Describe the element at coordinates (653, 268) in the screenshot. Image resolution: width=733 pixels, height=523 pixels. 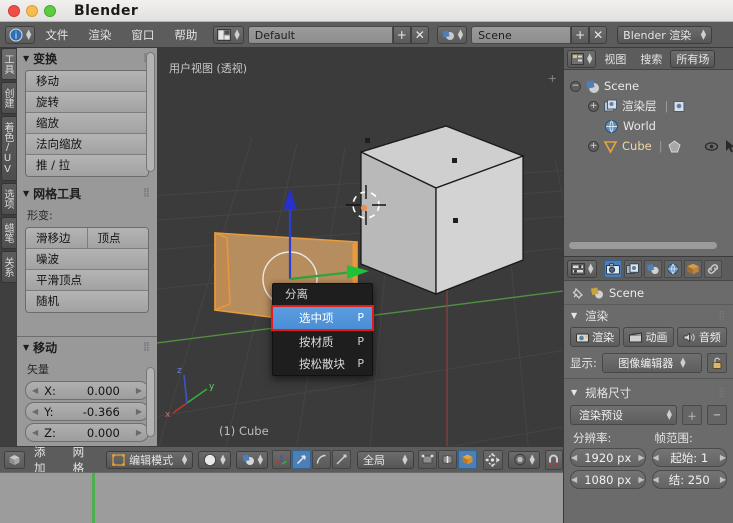
I see `properties-tab-scene` at that location.